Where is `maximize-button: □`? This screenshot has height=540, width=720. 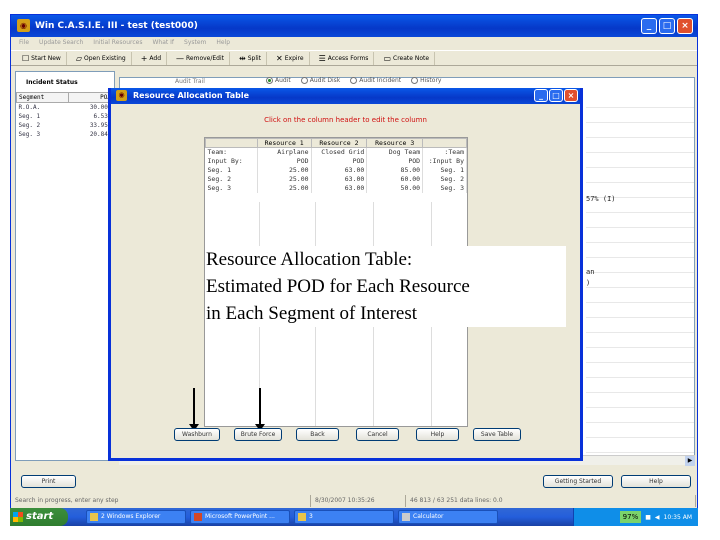 maximize-button: □ is located at coordinates (667, 26).